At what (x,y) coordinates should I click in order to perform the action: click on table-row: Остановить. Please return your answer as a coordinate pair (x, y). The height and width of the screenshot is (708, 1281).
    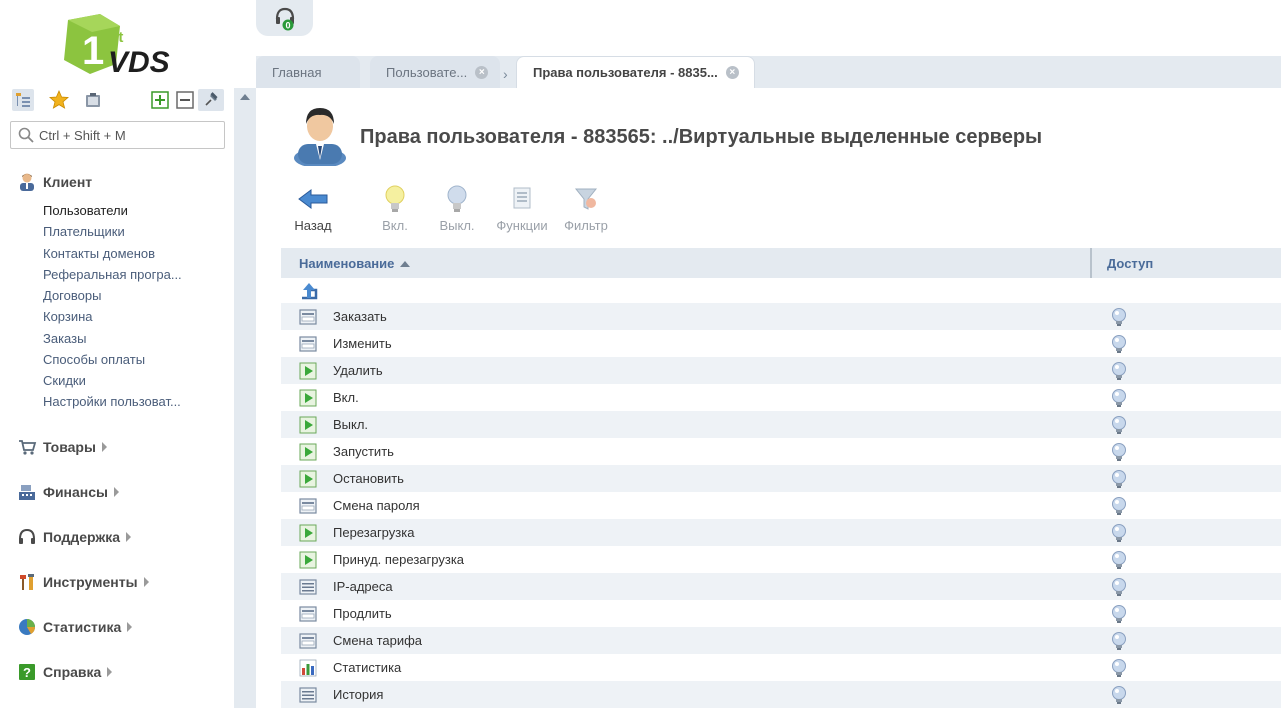
    Looking at the image, I should click on (781, 478).